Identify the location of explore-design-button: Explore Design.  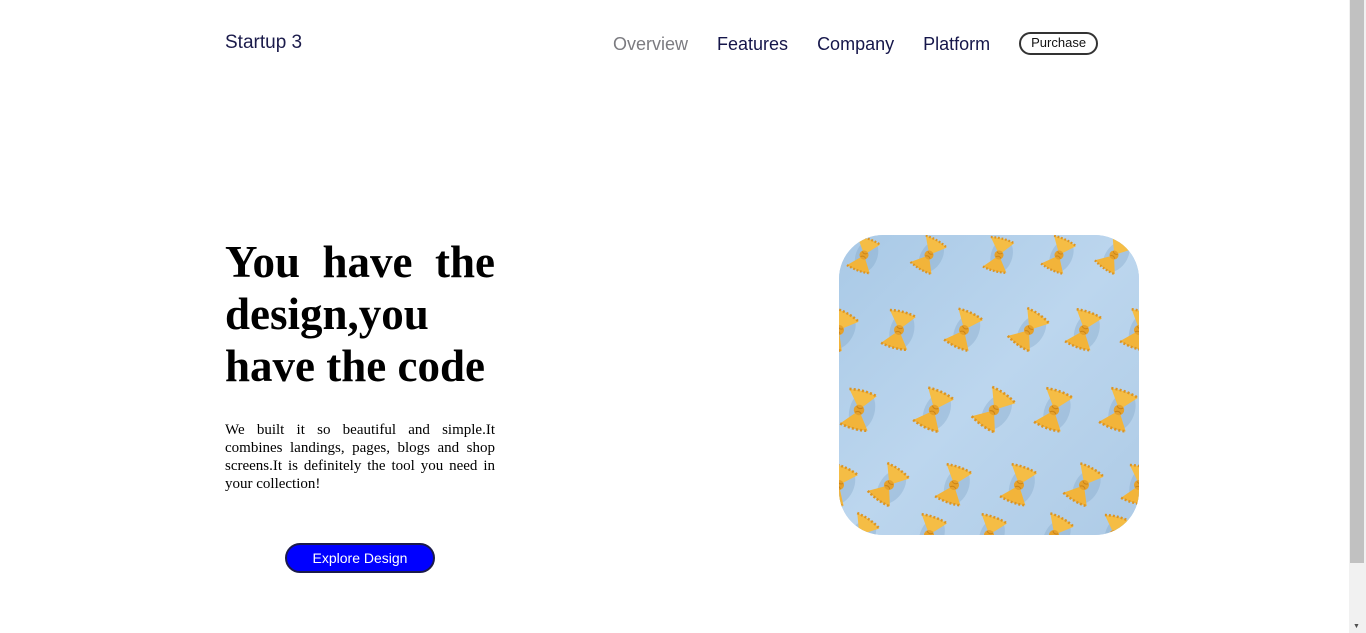
(360, 558).